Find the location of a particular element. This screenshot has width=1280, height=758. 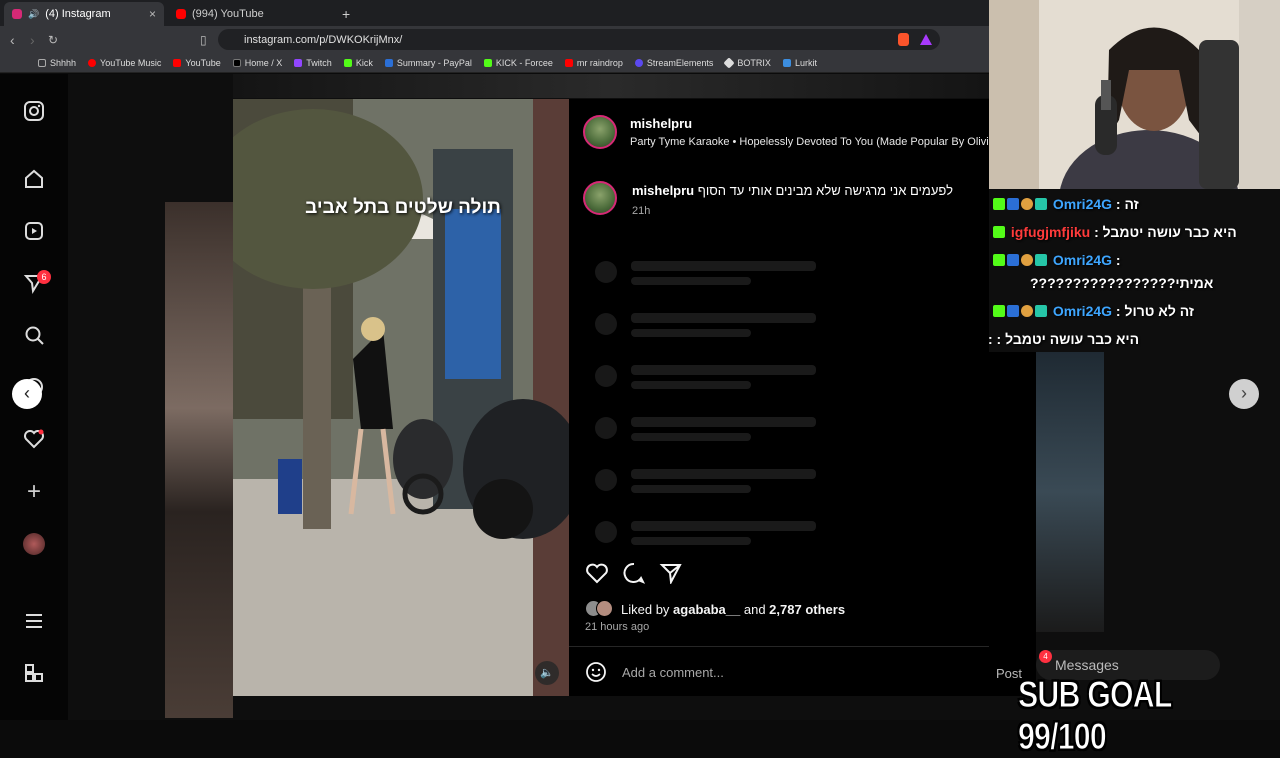

bookmark-item: Lurkit is located at coordinates (799, 63).